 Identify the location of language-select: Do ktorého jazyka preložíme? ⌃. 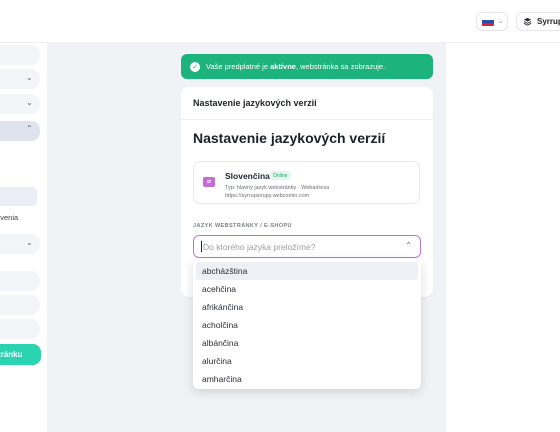
(307, 246).